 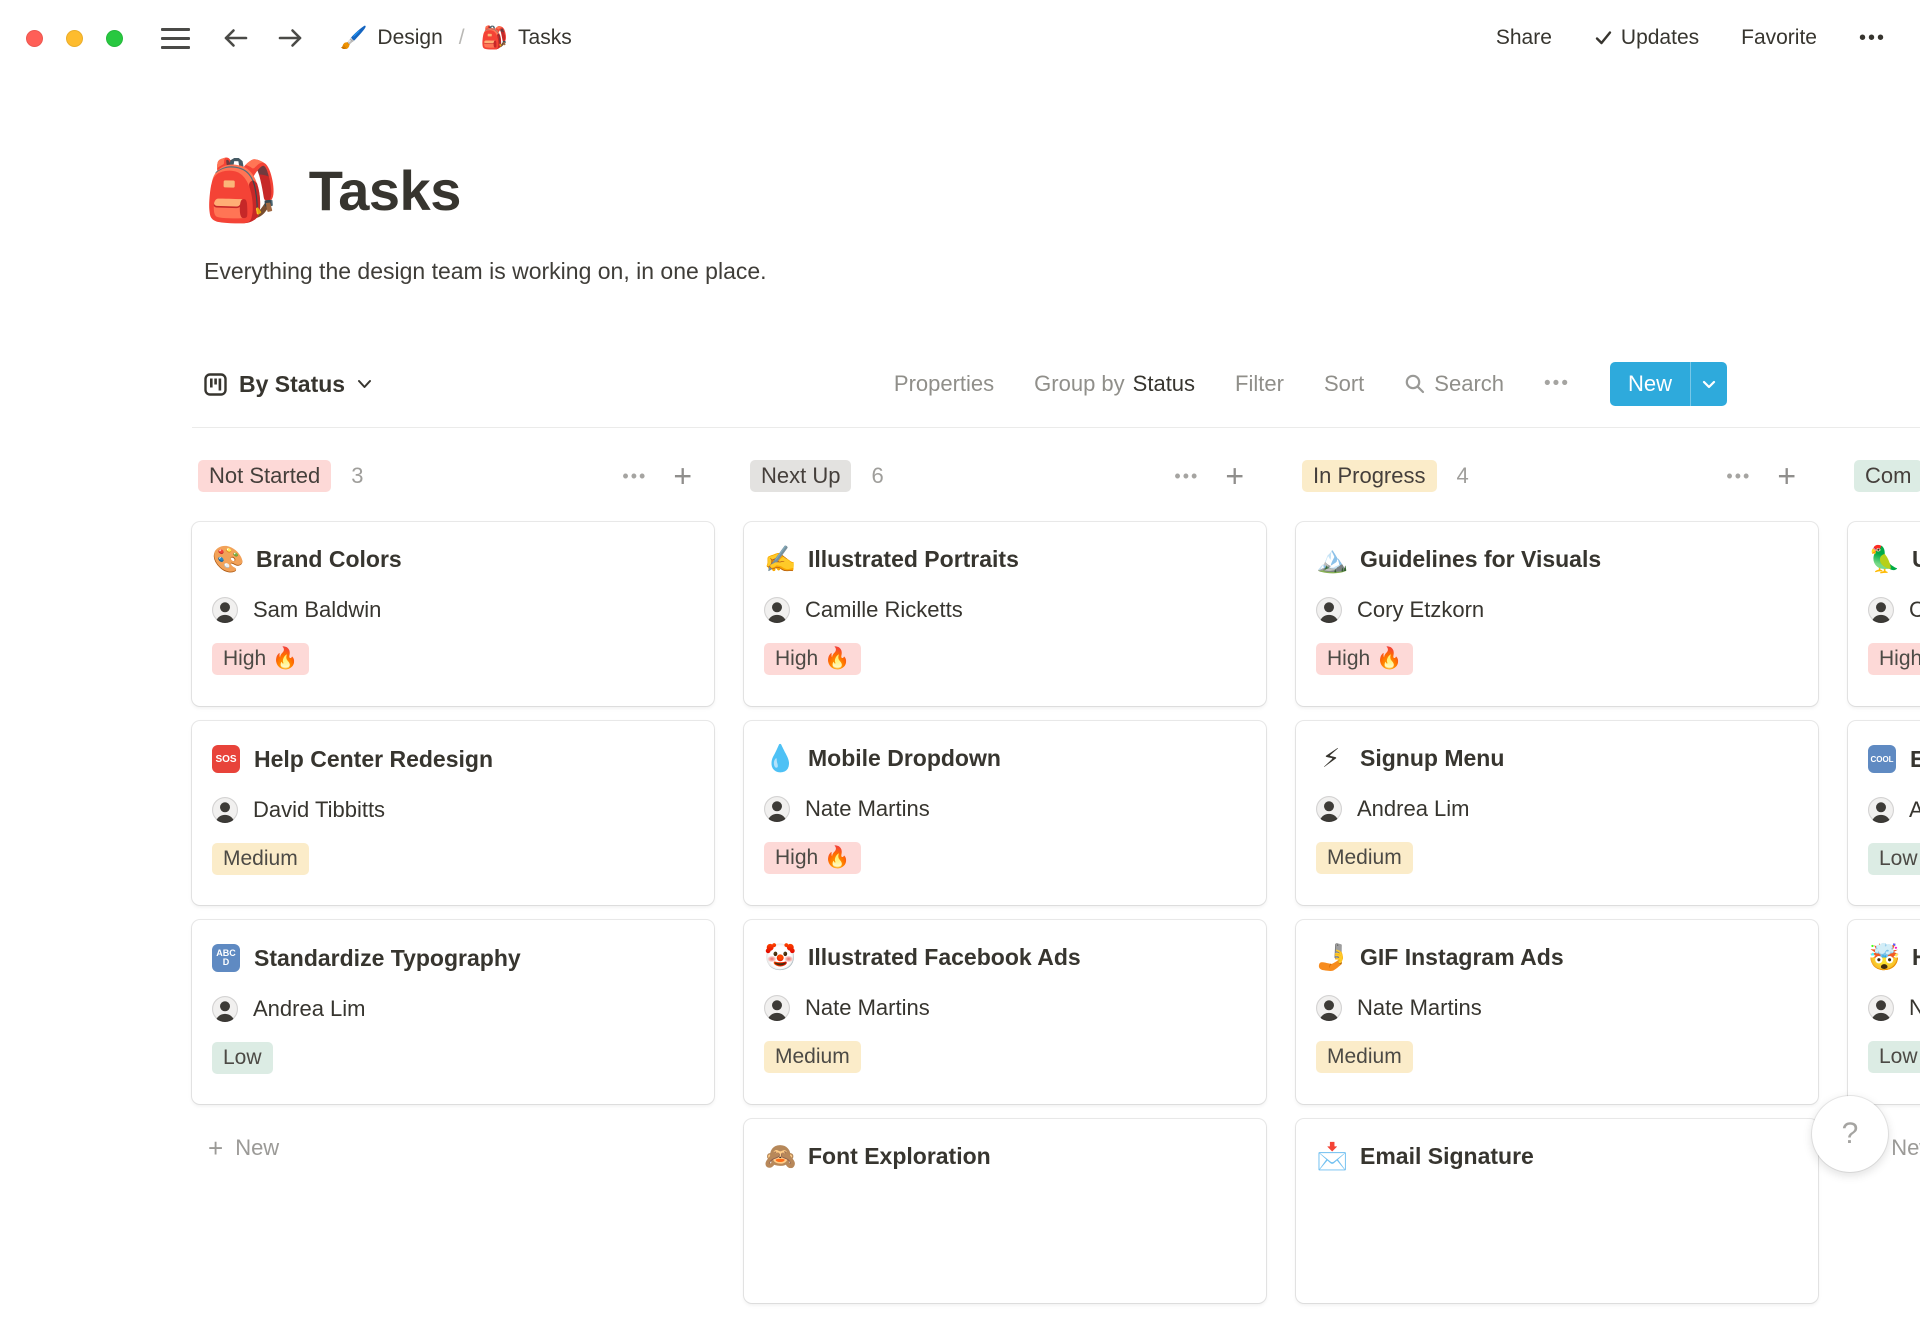 What do you see at coordinates (1524, 38) in the screenshot?
I see `share-button: Share` at bounding box center [1524, 38].